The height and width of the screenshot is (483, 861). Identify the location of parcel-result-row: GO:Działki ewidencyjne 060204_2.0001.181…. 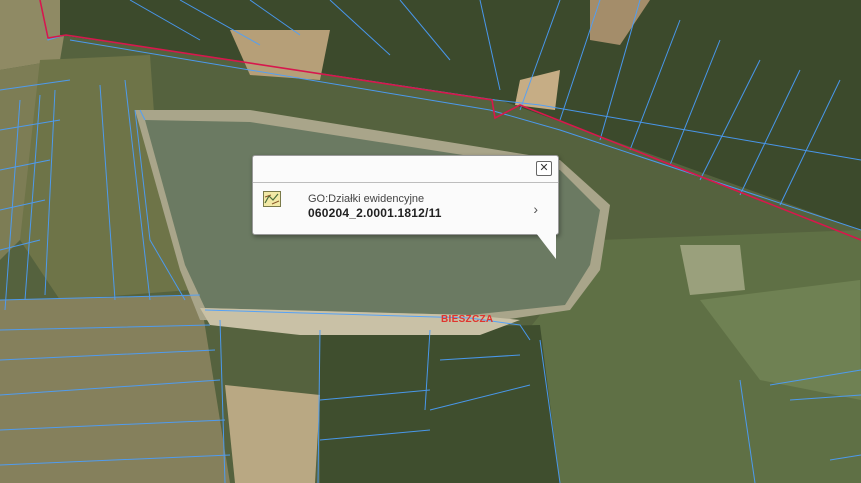
(405, 208).